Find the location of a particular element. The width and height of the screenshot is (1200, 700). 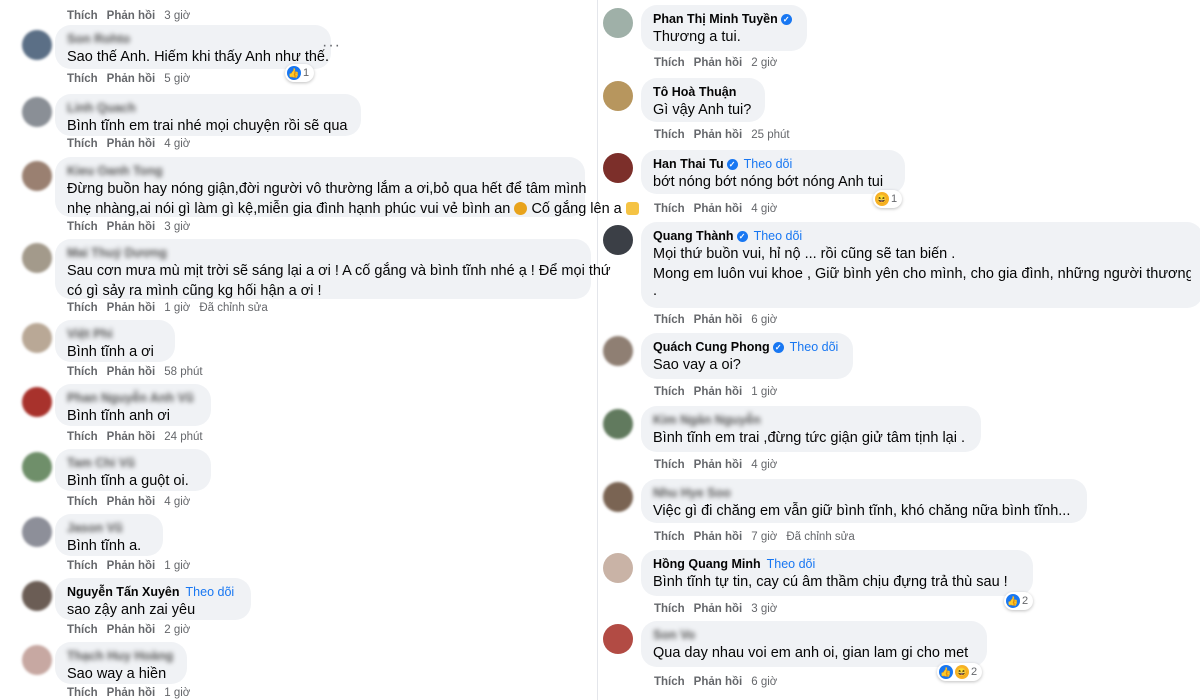

author-name: Việt Phi is located at coordinates (115, 334).